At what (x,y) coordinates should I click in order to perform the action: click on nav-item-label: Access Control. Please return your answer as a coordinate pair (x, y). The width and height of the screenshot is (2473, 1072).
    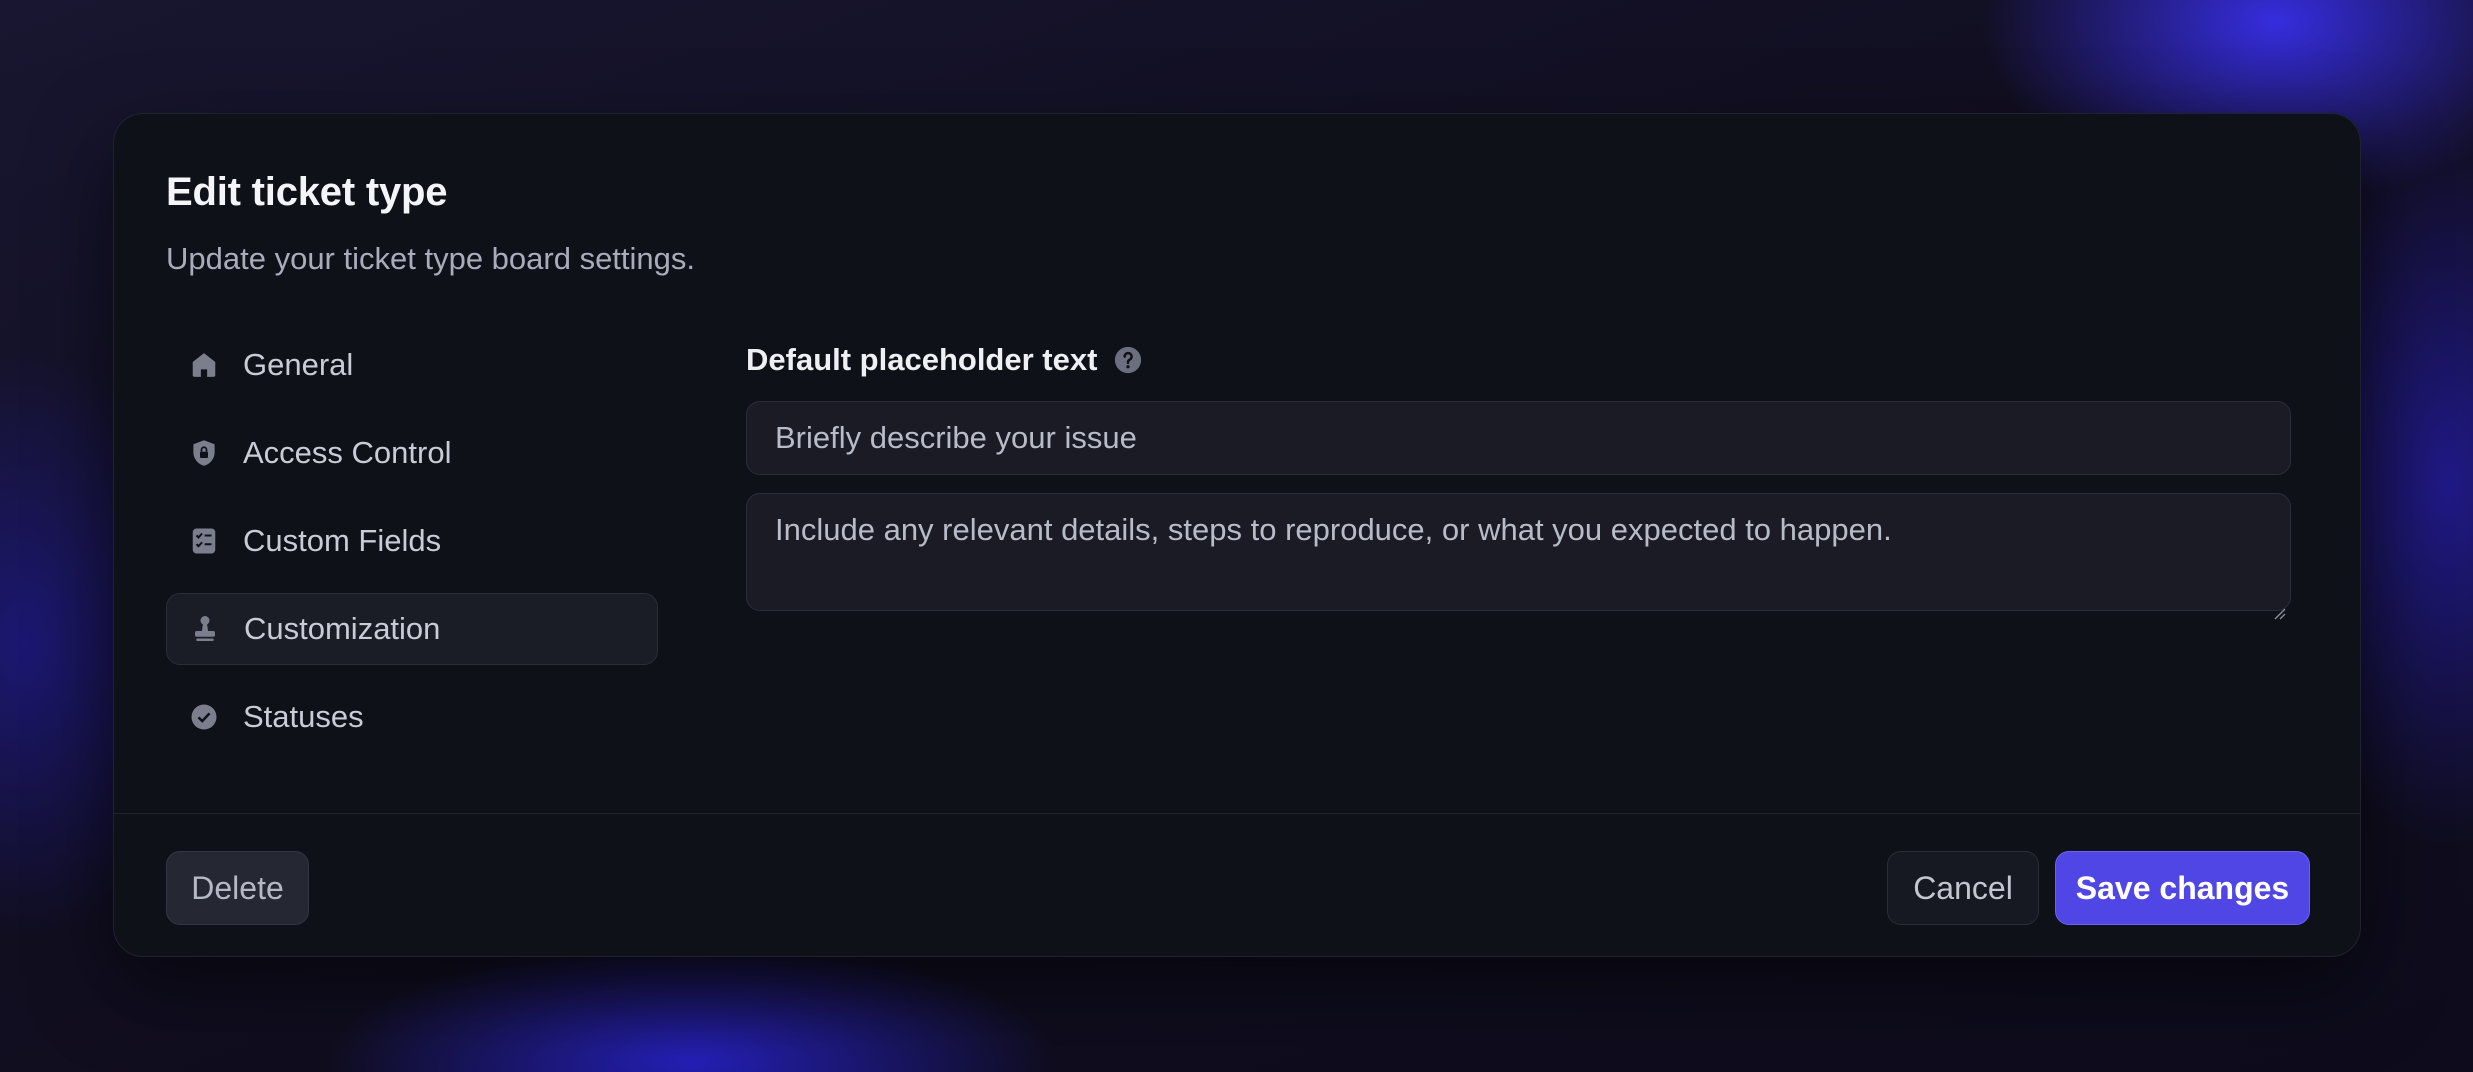
    Looking at the image, I should click on (347, 452).